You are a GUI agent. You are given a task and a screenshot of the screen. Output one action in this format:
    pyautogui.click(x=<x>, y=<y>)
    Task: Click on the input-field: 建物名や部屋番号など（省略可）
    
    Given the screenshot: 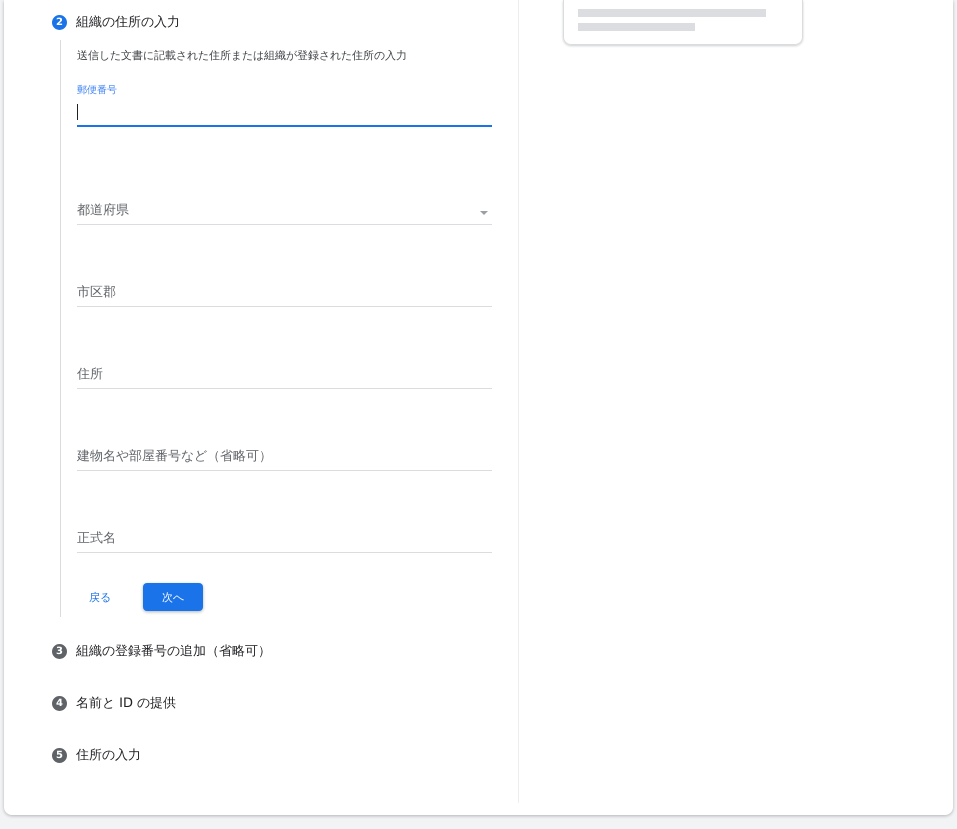 What is the action you would take?
    pyautogui.click(x=284, y=447)
    